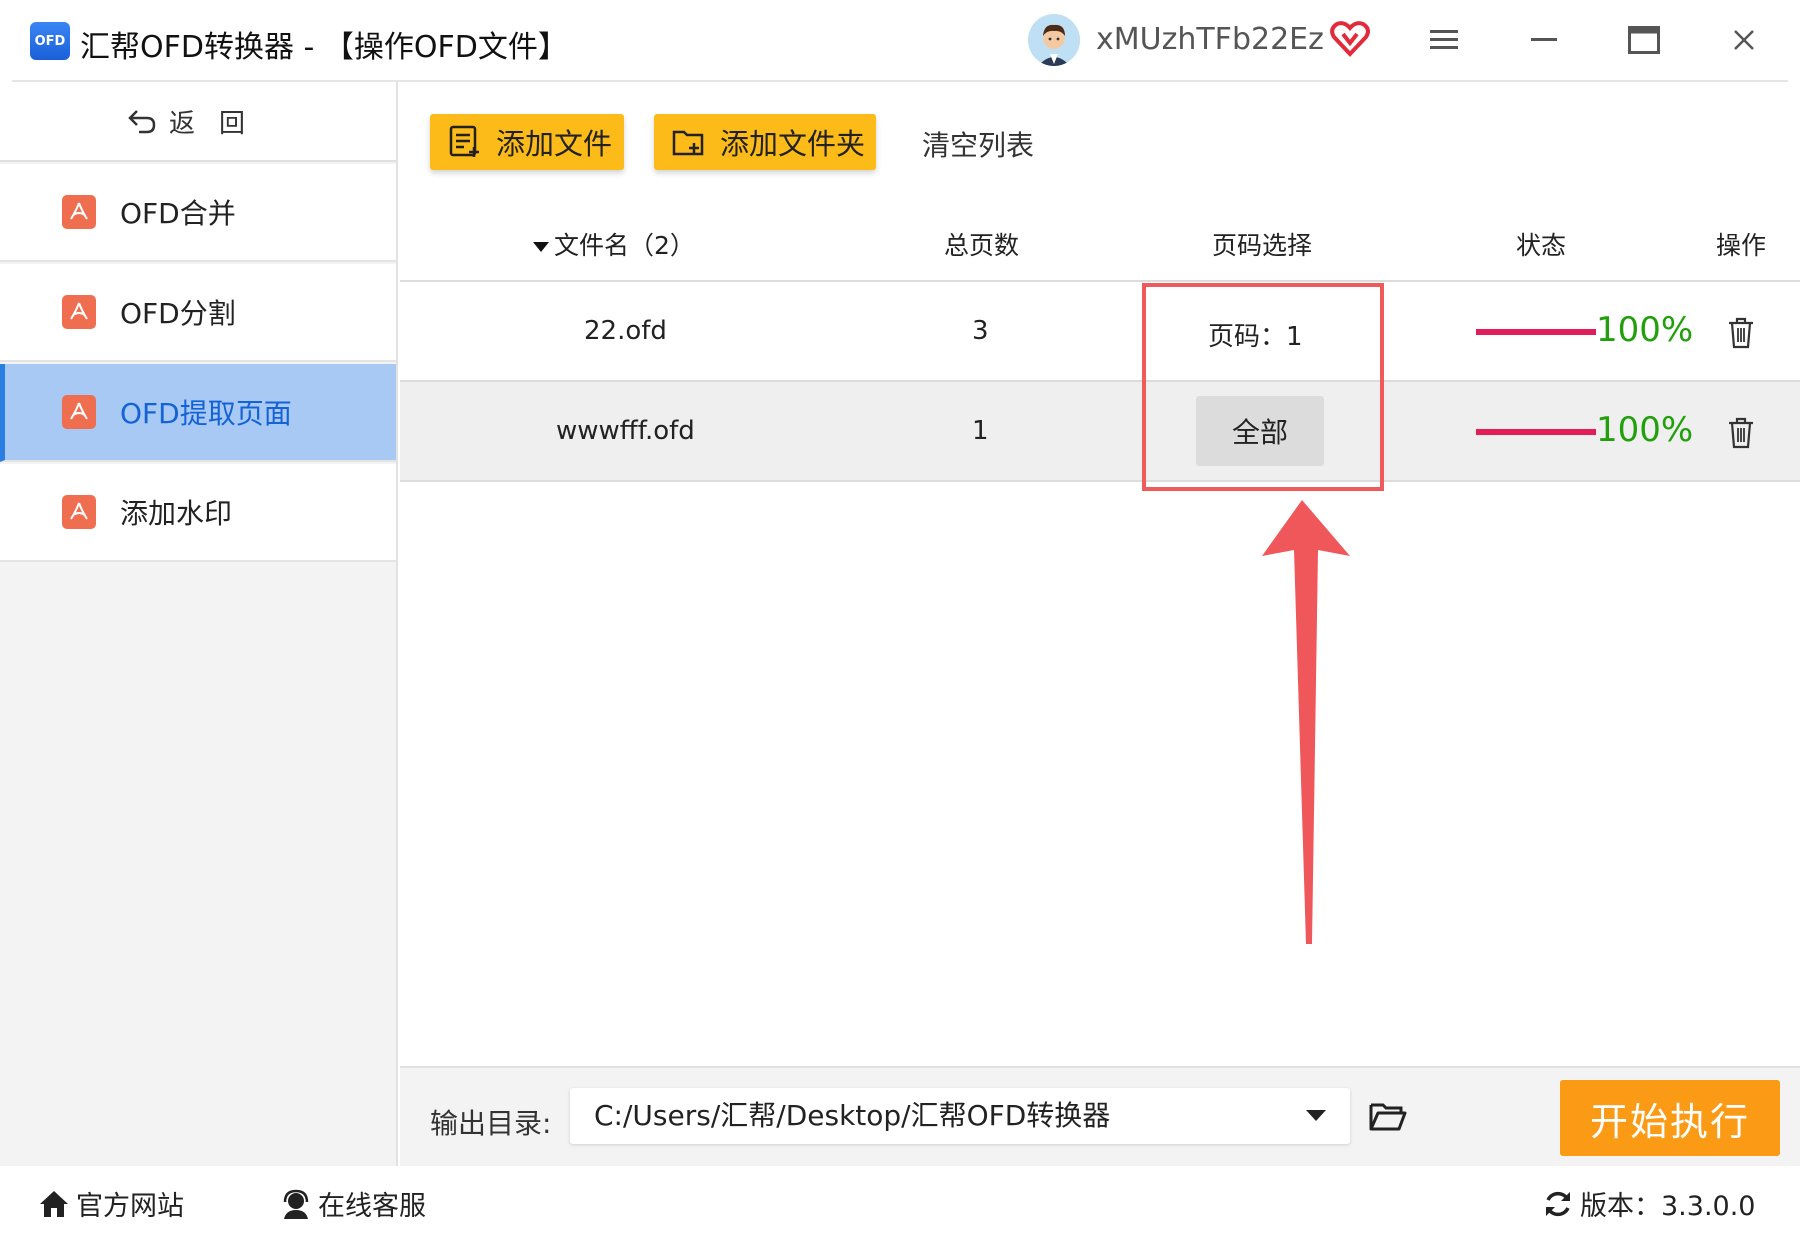 The width and height of the screenshot is (1800, 1234). I want to click on website-label: 官方网站, so click(130, 1206).